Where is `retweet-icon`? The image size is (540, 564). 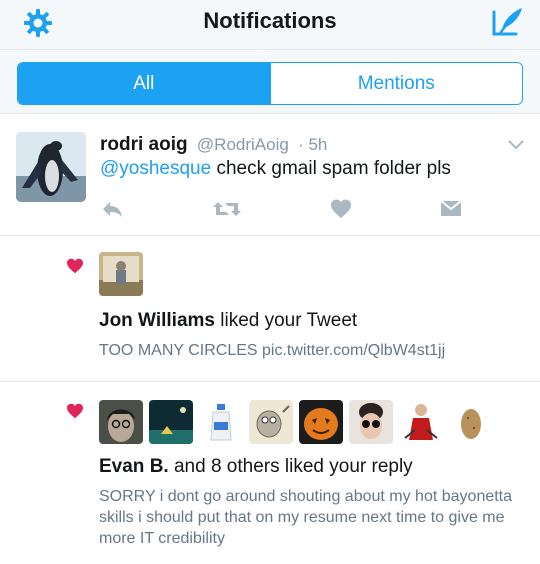
retweet-icon is located at coordinates (227, 209).